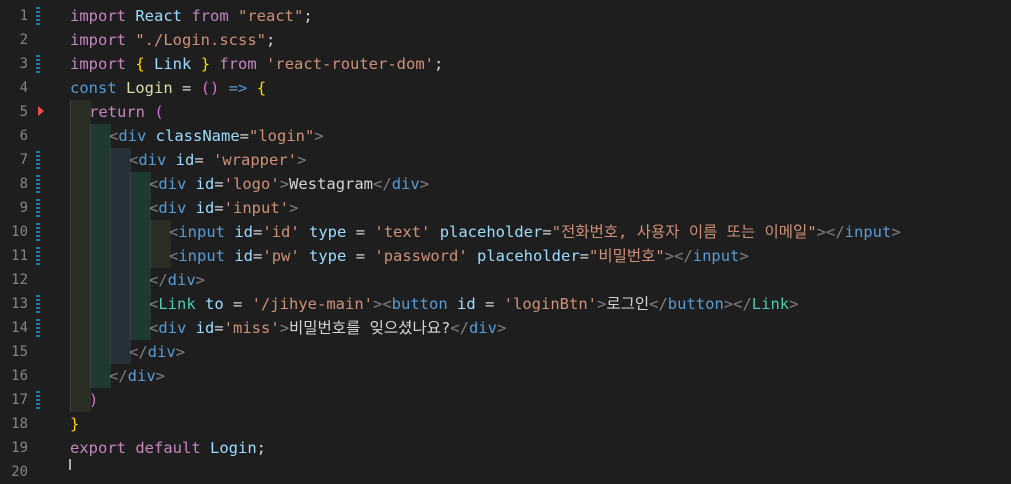 Image resolution: width=1011 pixels, height=484 pixels. What do you see at coordinates (505, 88) in the screenshot?
I see `code-line: 4 const Login = () => {` at bounding box center [505, 88].